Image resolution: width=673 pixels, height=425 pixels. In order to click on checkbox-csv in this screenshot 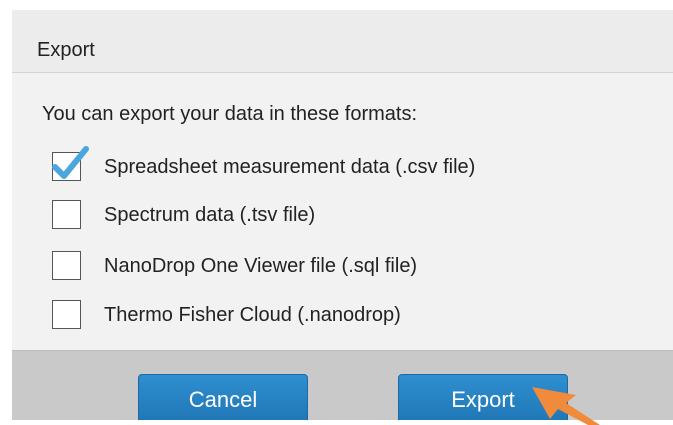, I will do `click(70, 163)`.